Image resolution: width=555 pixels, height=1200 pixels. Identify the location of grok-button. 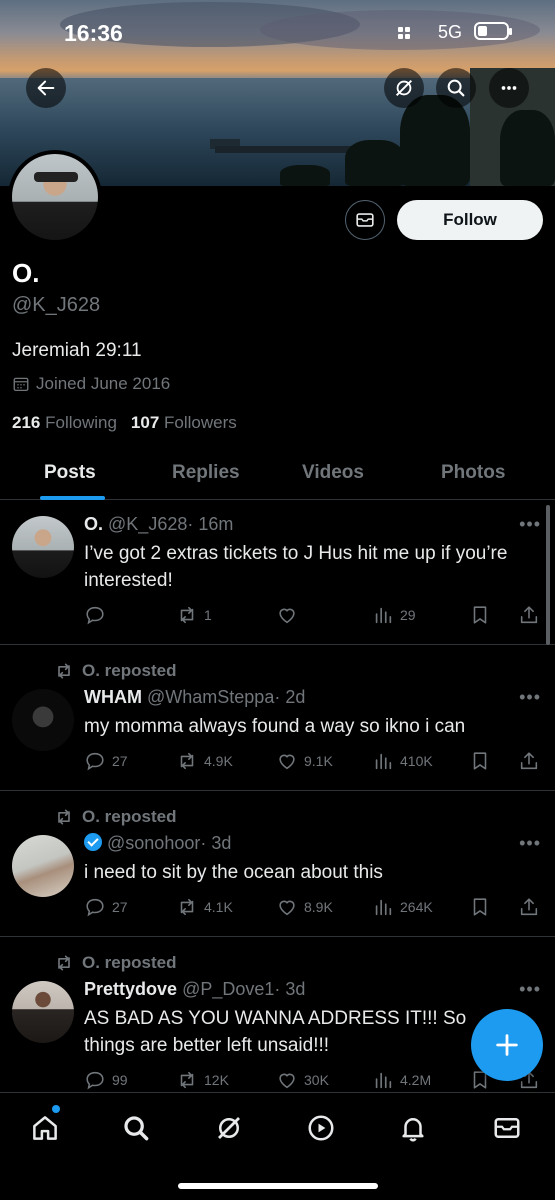
(404, 88).